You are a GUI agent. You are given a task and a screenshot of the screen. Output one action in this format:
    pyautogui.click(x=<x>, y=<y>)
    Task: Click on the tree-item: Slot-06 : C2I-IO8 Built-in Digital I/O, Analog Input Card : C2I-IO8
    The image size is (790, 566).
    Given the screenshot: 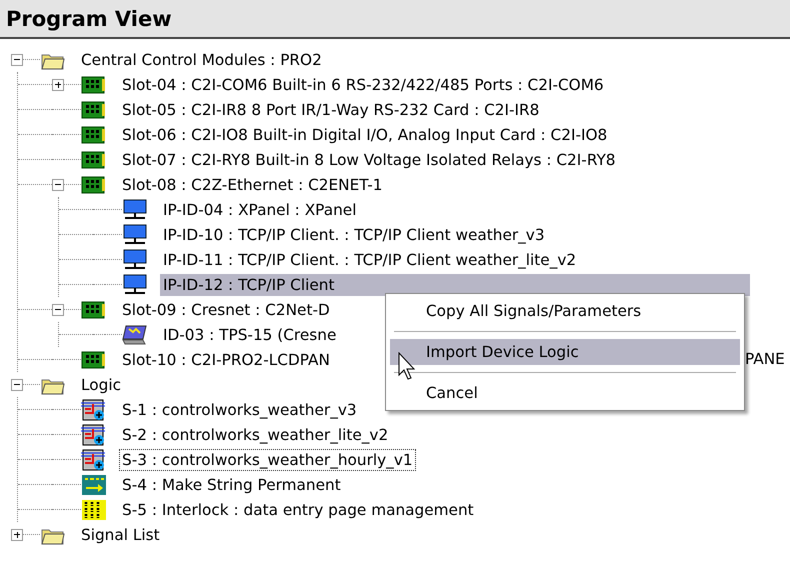 What is the action you would take?
    pyautogui.click(x=364, y=135)
    